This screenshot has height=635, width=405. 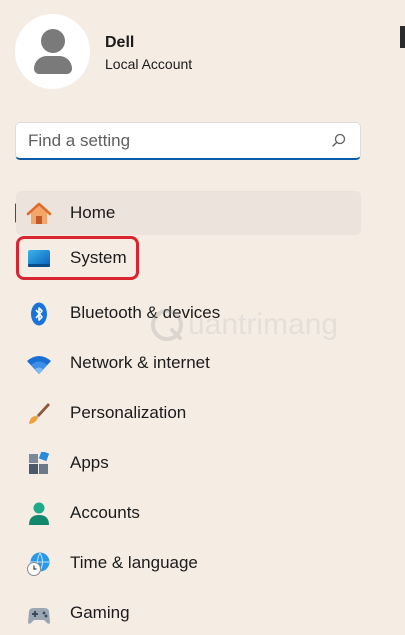 I want to click on wifi-icon, so click(x=39, y=365).